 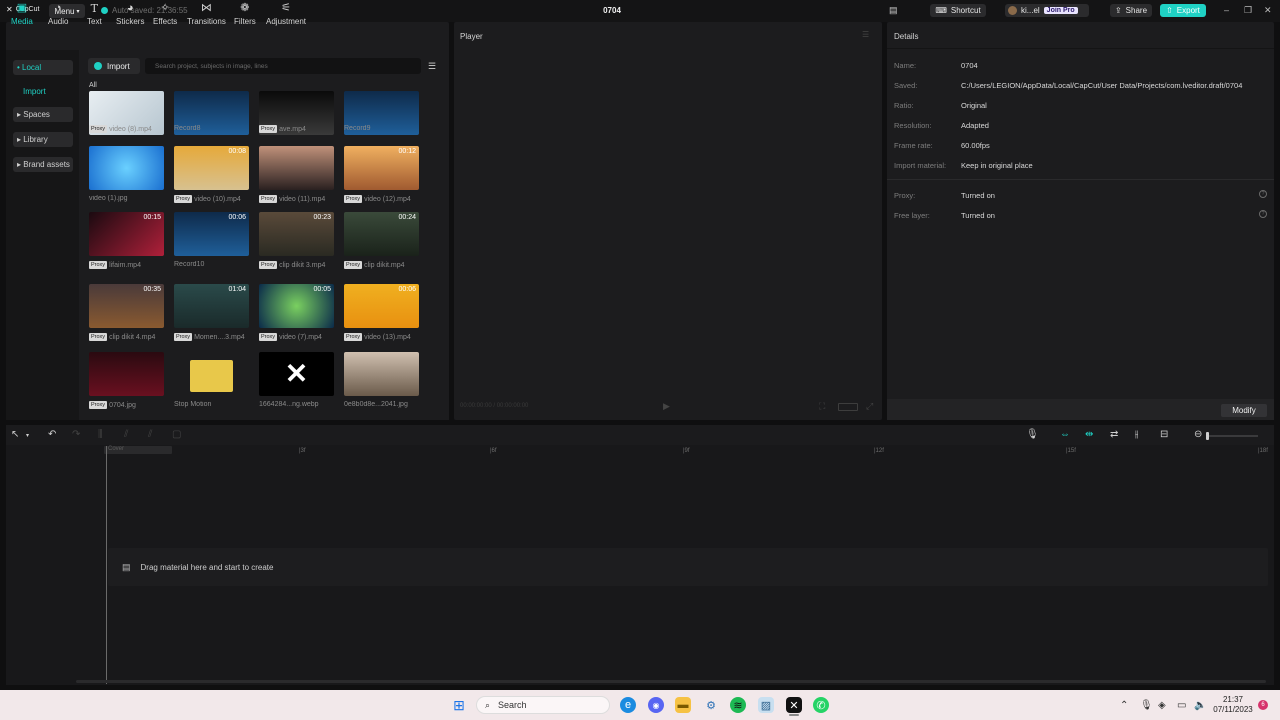 I want to click on file-explorer-icon: ▬, so click(x=683, y=705).